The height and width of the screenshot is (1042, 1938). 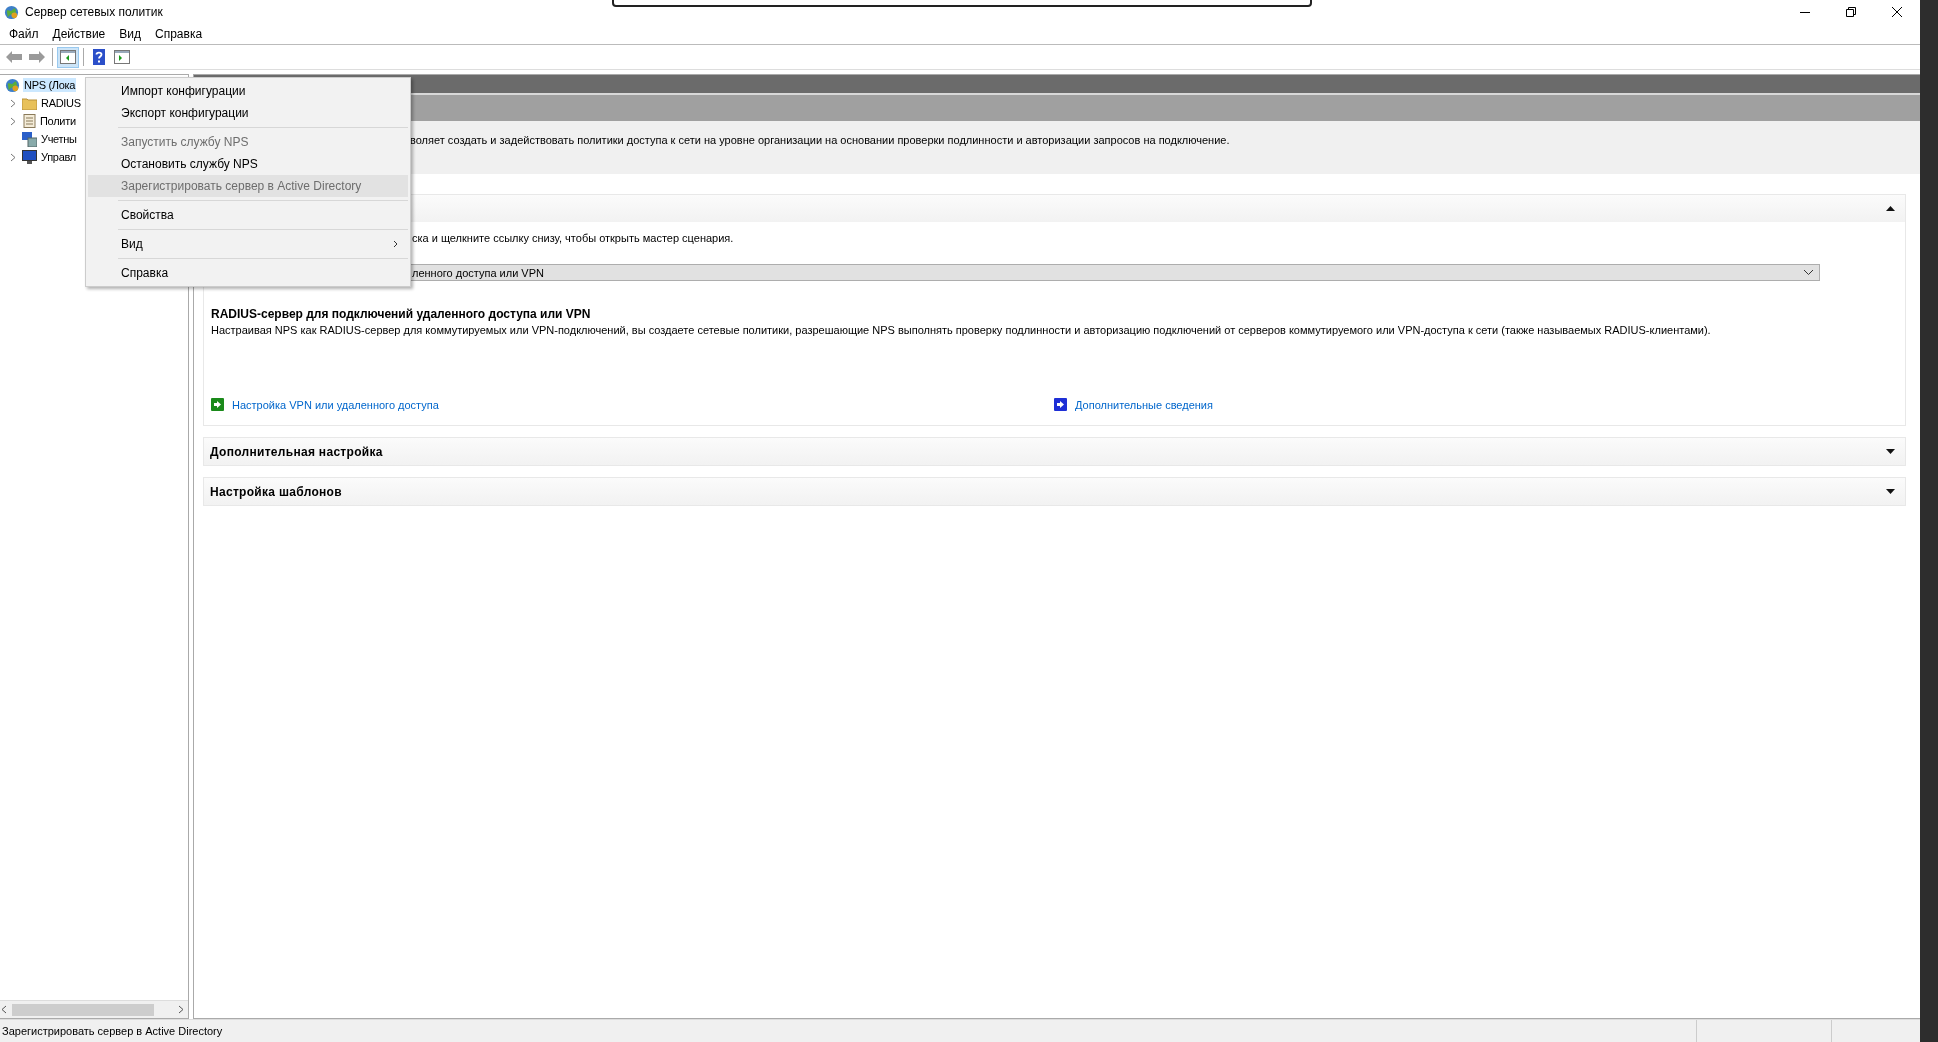 What do you see at coordinates (29, 139) in the screenshot?
I see `computers-icon` at bounding box center [29, 139].